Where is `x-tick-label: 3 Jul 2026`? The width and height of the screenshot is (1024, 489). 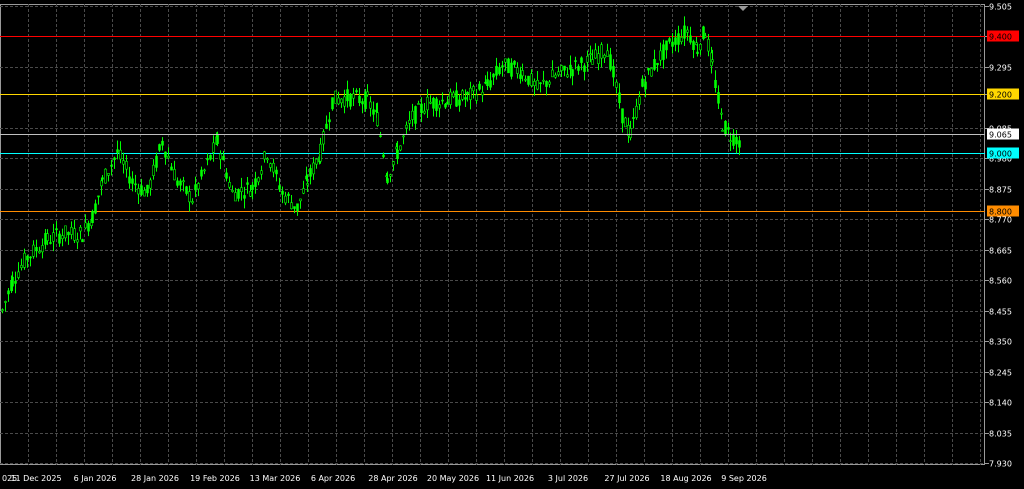
x-tick-label: 3 Jul 2026 is located at coordinates (568, 478).